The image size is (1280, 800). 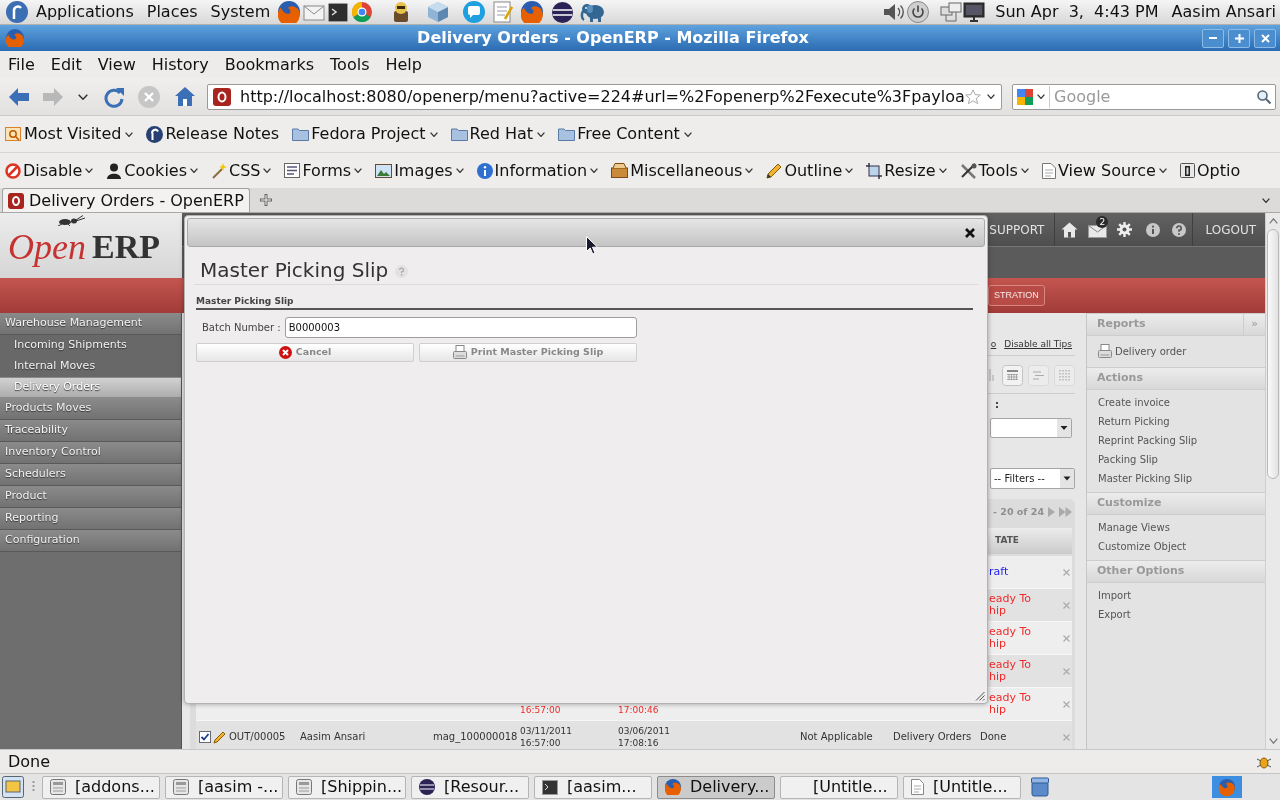 What do you see at coordinates (1176, 614) in the screenshot?
I see `action-link: Export` at bounding box center [1176, 614].